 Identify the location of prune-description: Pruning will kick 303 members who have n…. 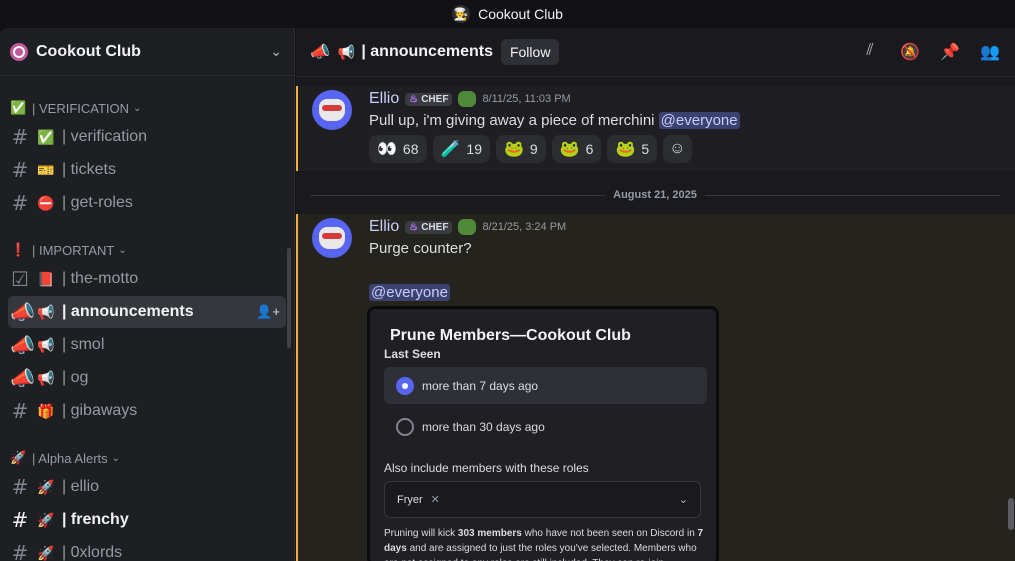
(544, 544).